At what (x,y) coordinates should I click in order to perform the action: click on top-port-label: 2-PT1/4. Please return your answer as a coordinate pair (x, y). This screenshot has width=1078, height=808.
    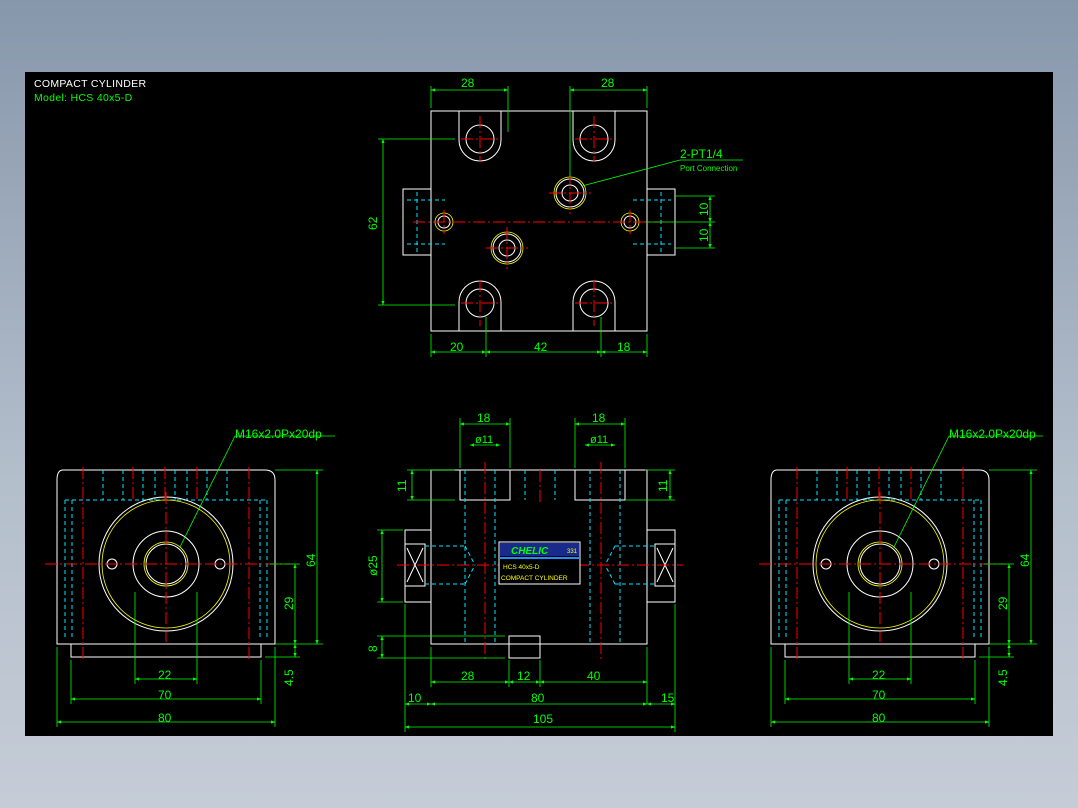
    Looking at the image, I should click on (701, 154).